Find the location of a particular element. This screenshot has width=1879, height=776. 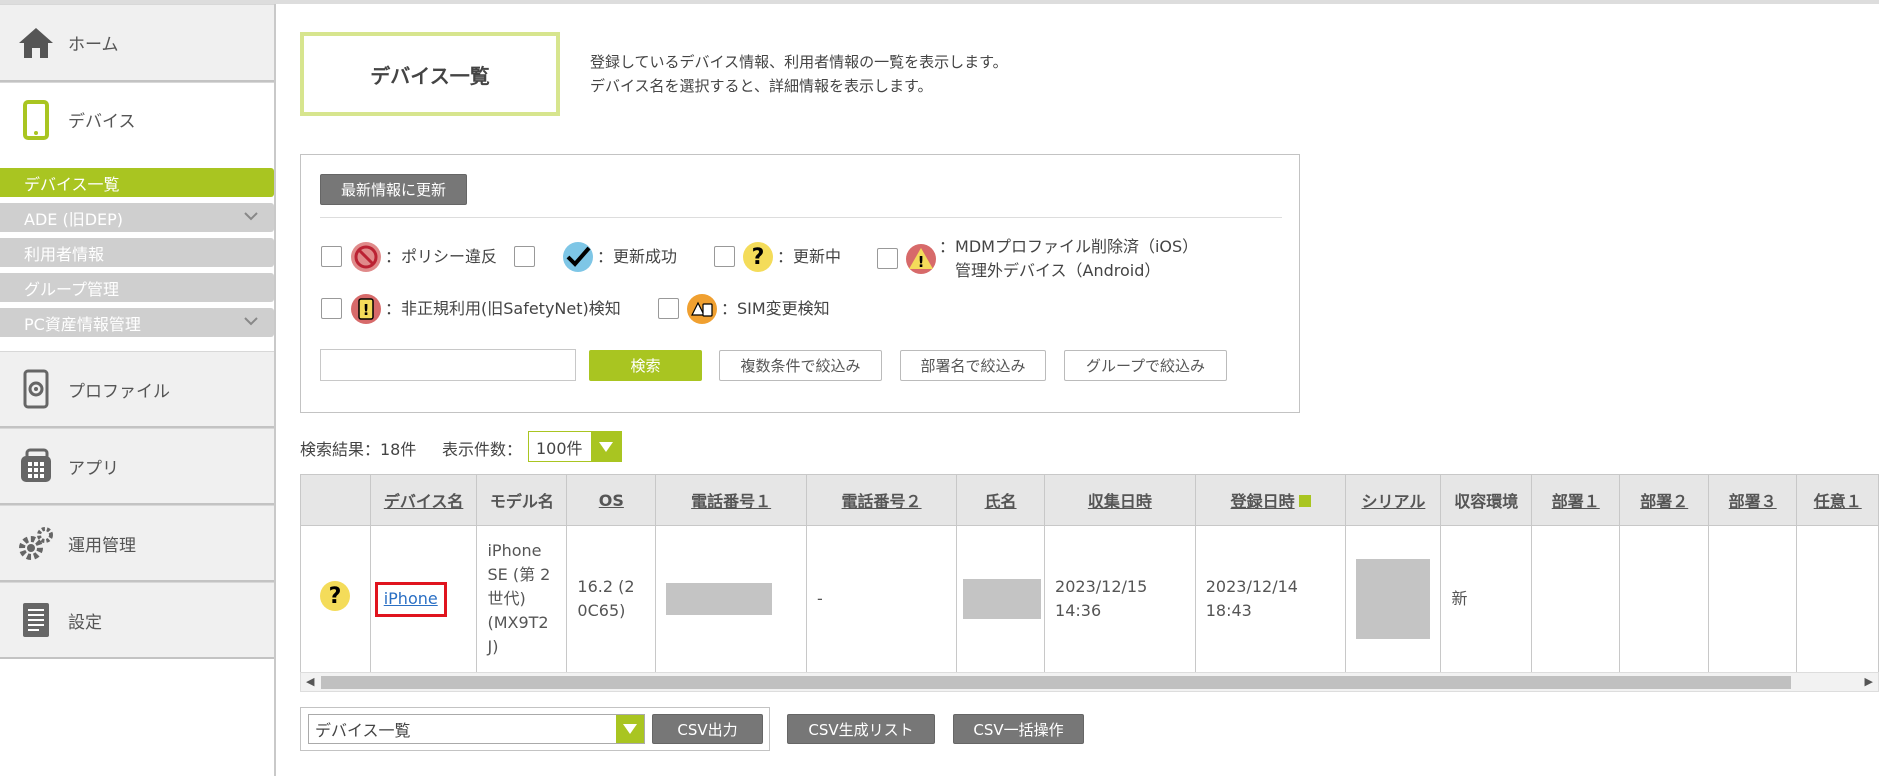

sidebar-item-pc-assets: PC資産情報管理 is located at coordinates (137, 322).